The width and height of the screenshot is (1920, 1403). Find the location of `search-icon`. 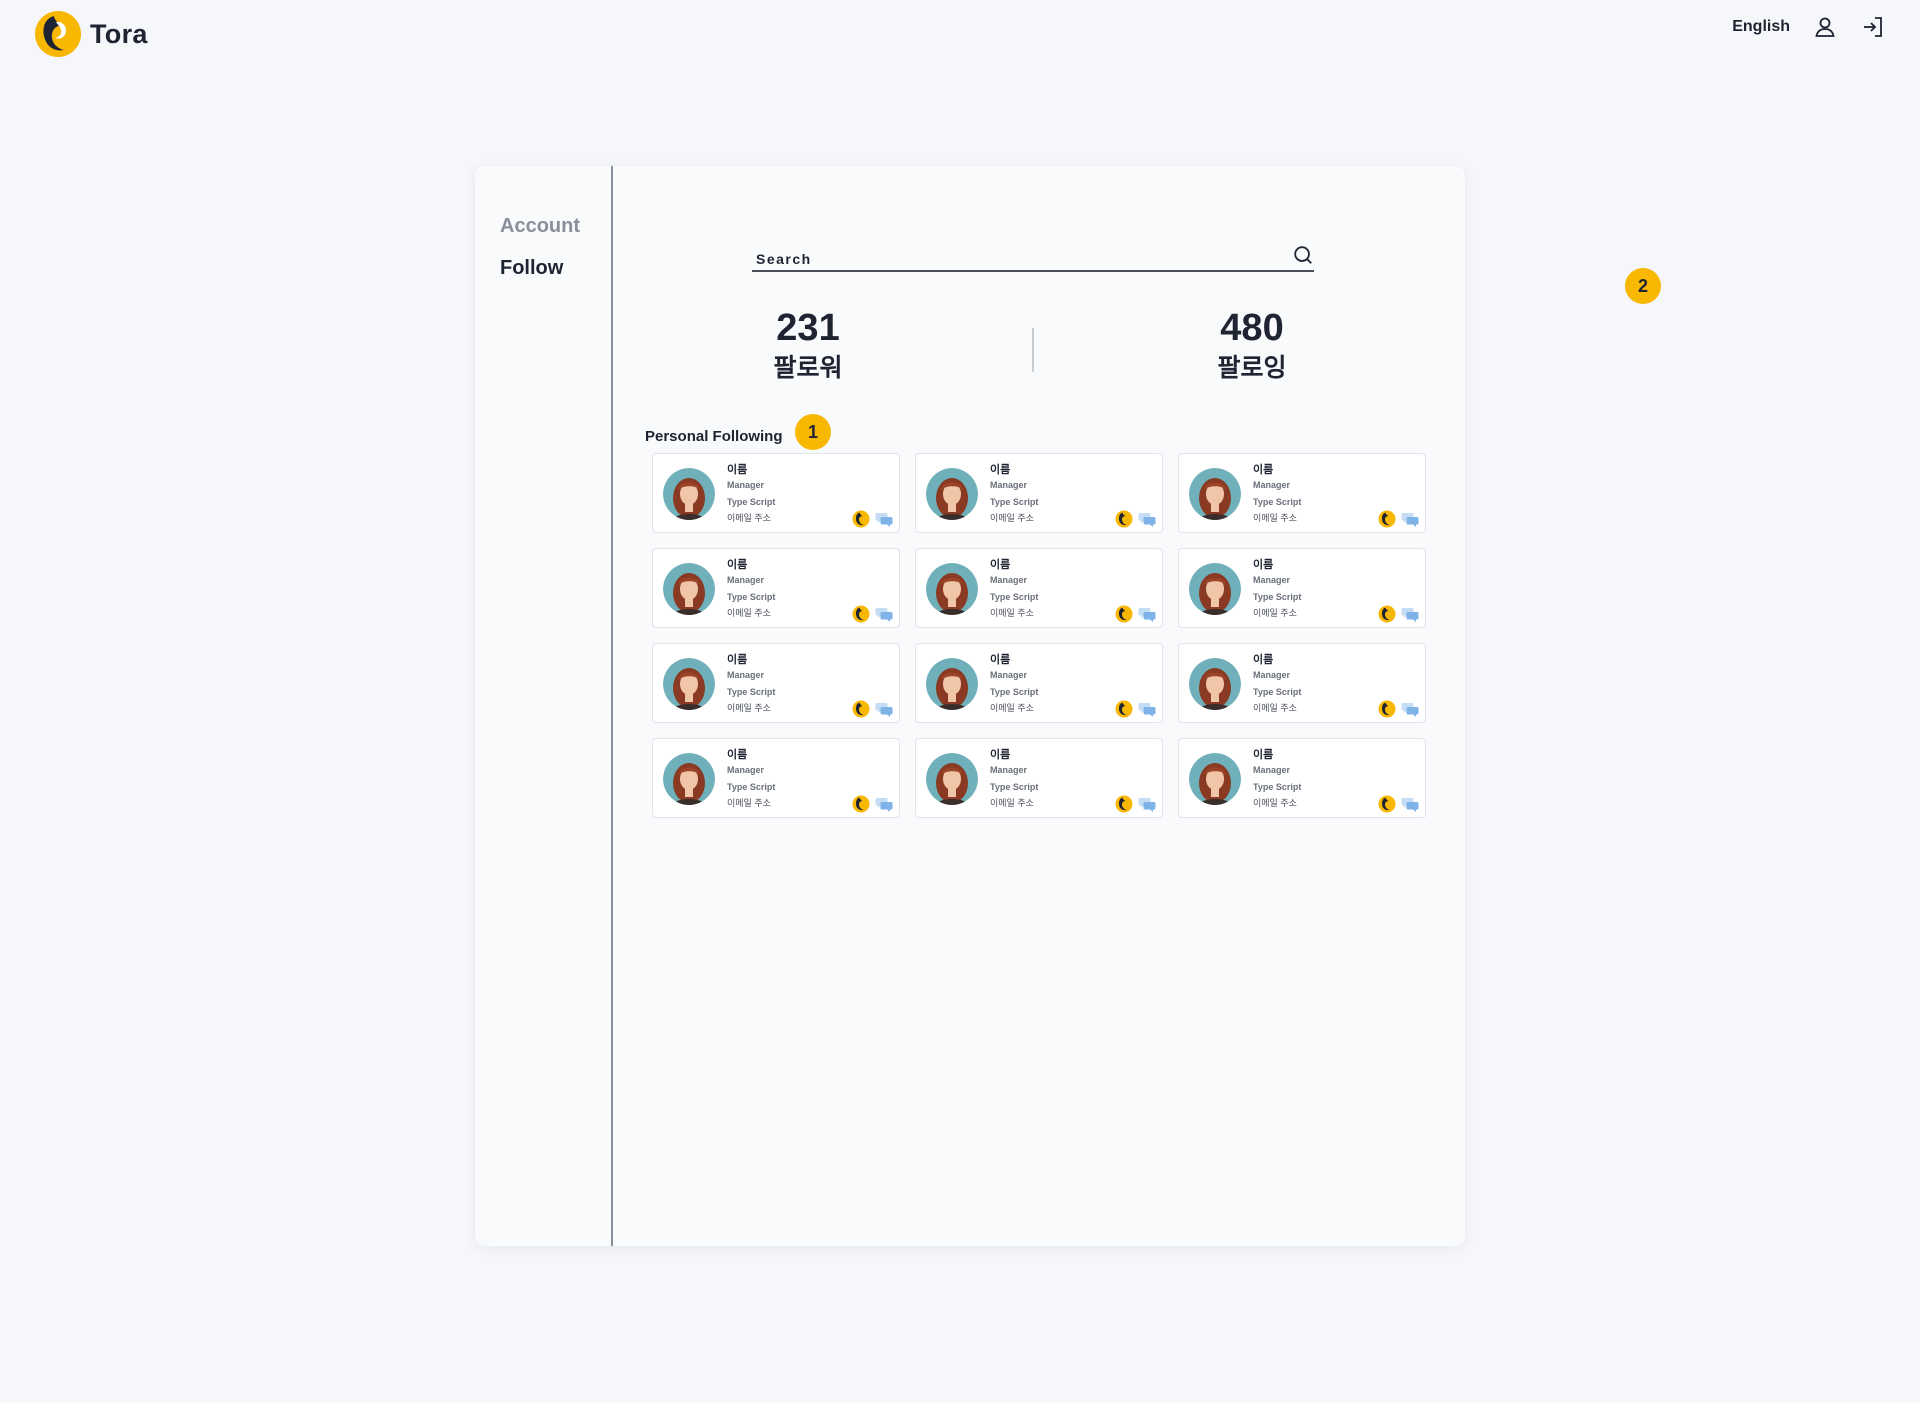

search-icon is located at coordinates (1303, 255).